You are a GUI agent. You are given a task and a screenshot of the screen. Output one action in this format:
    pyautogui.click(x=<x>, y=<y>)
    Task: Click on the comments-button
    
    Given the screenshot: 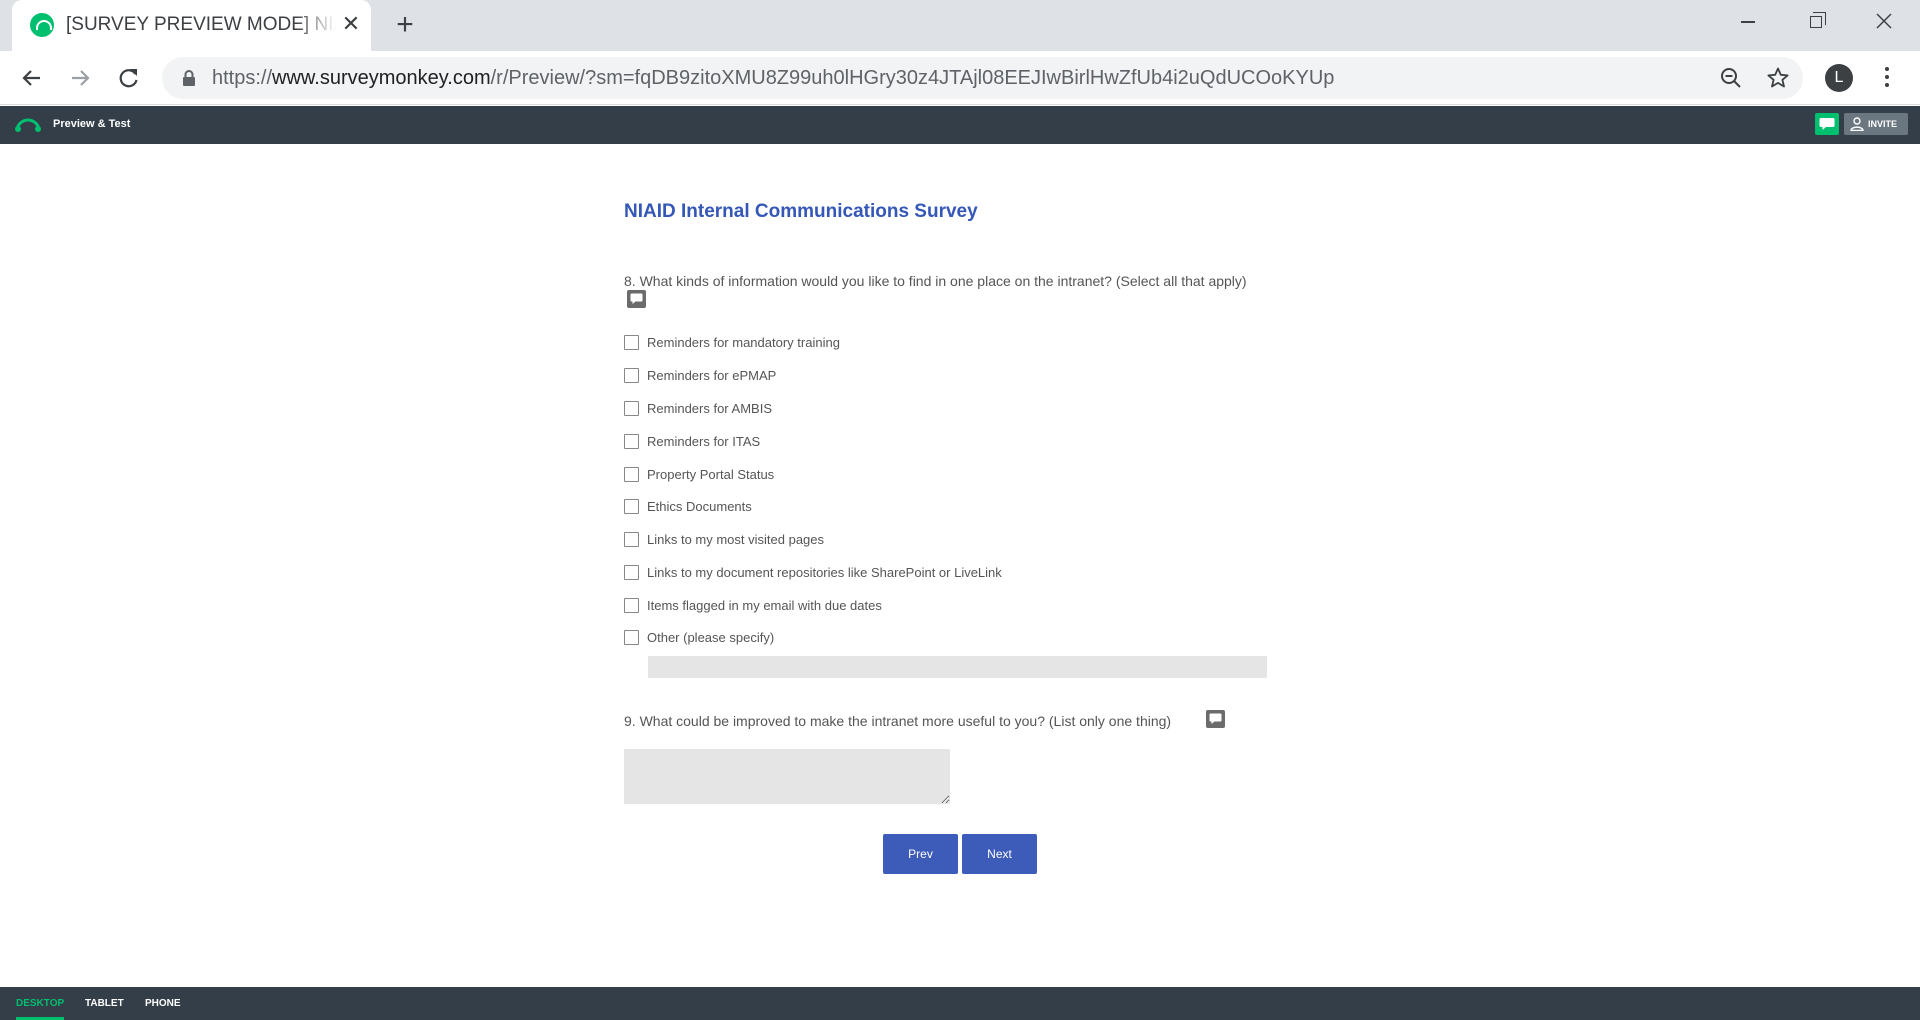 What is the action you would take?
    pyautogui.click(x=1827, y=124)
    